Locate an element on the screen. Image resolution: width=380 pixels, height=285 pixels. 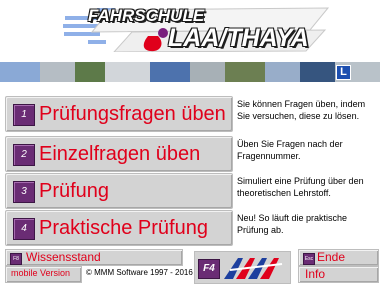
pruefungsfragen-ueben-button: 1 Prüfungsfragen üben is located at coordinates (119, 114).